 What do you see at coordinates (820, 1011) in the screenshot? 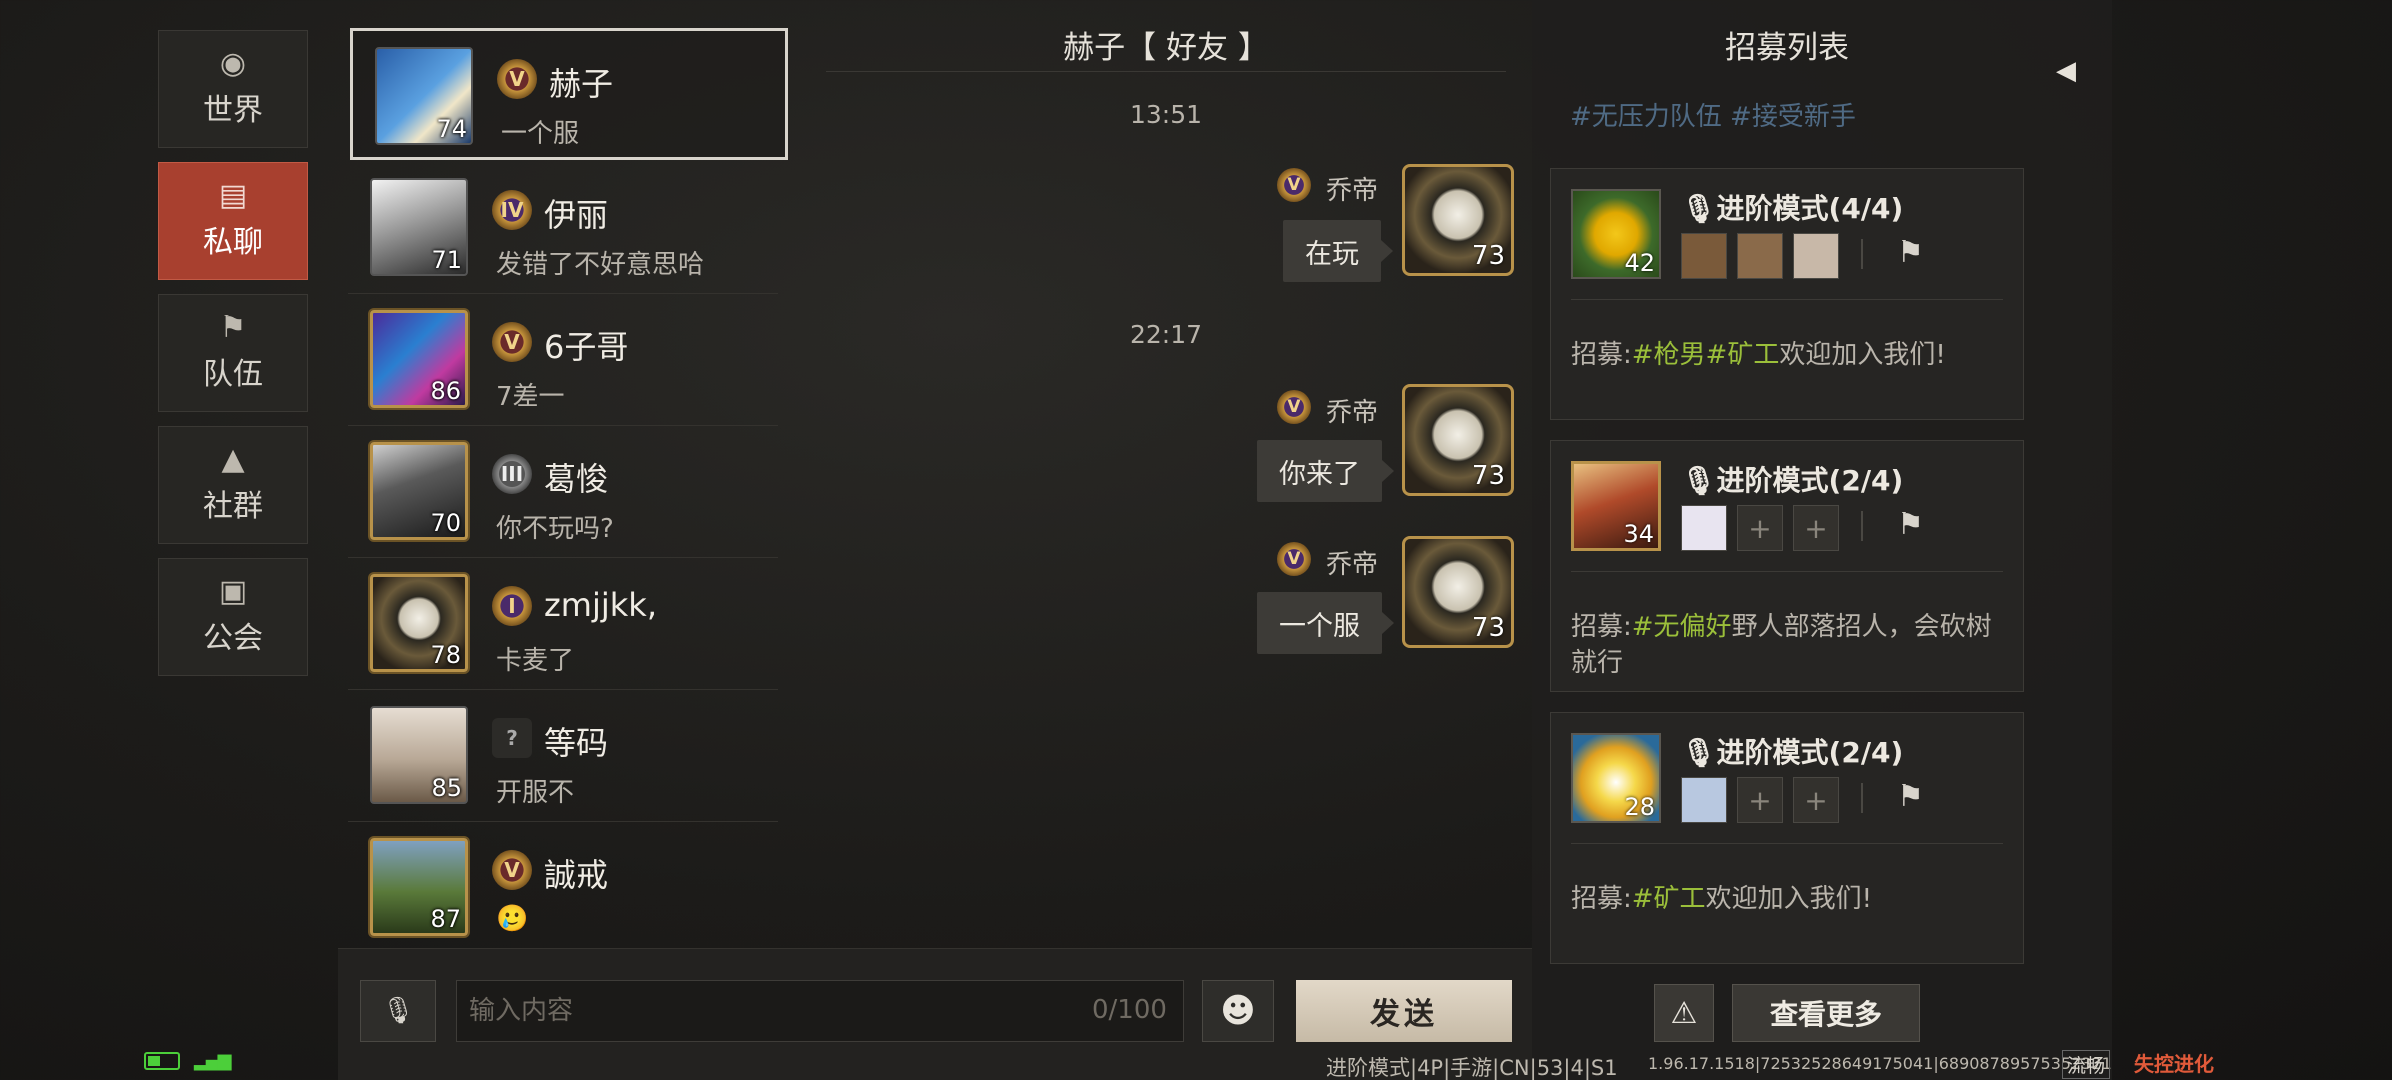
I see `message-input` at bounding box center [820, 1011].